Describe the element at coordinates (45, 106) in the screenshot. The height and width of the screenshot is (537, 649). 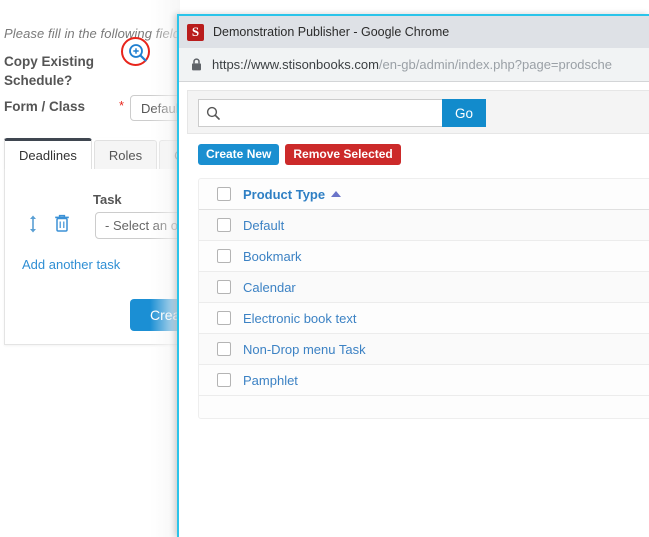
I see `form-class-label: Form / Class` at that location.